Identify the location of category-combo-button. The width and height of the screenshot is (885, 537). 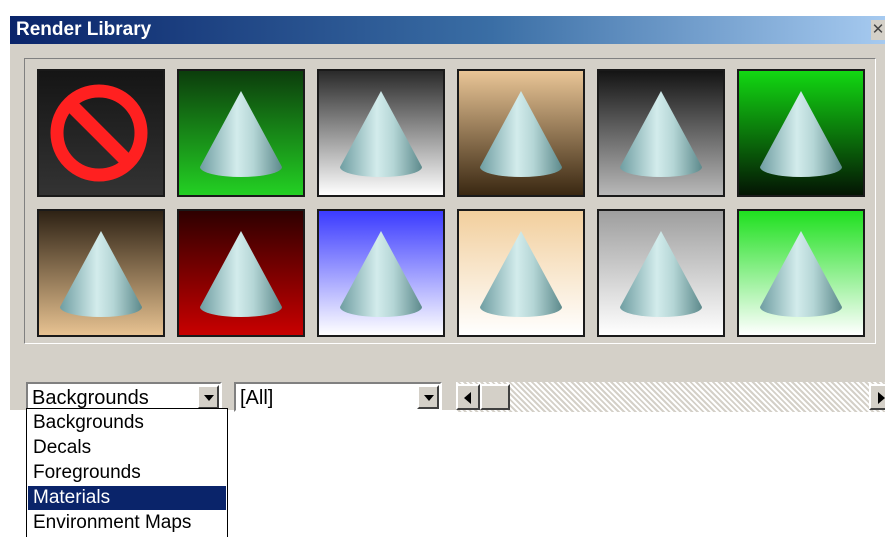
(208, 397).